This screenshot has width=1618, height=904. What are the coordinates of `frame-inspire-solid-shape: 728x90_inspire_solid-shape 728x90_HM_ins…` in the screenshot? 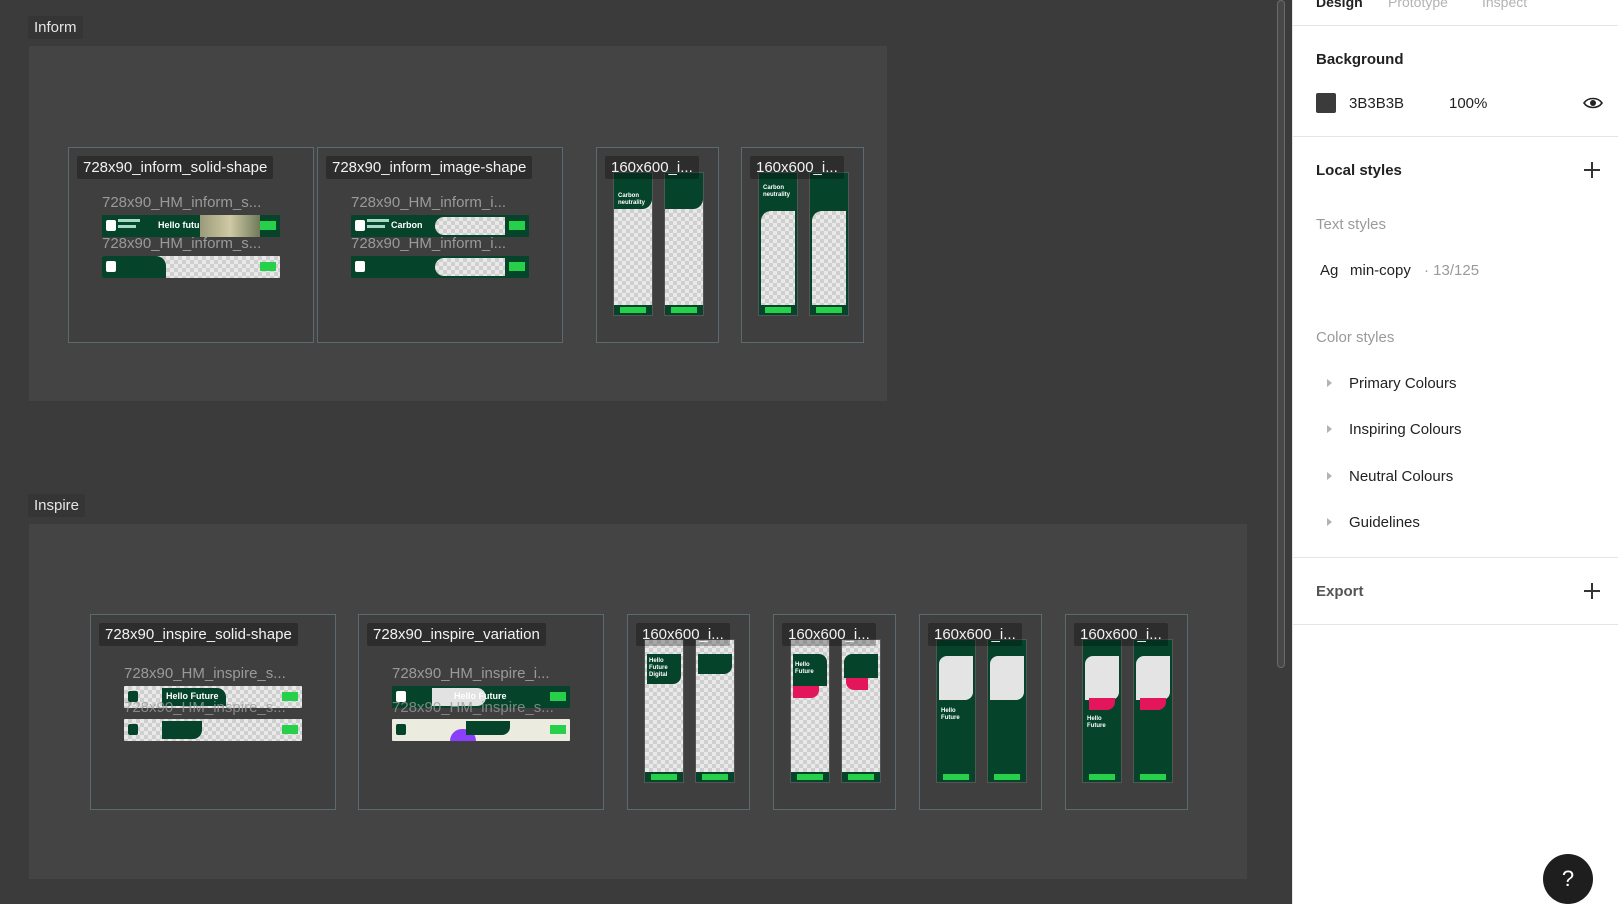 It's located at (213, 712).